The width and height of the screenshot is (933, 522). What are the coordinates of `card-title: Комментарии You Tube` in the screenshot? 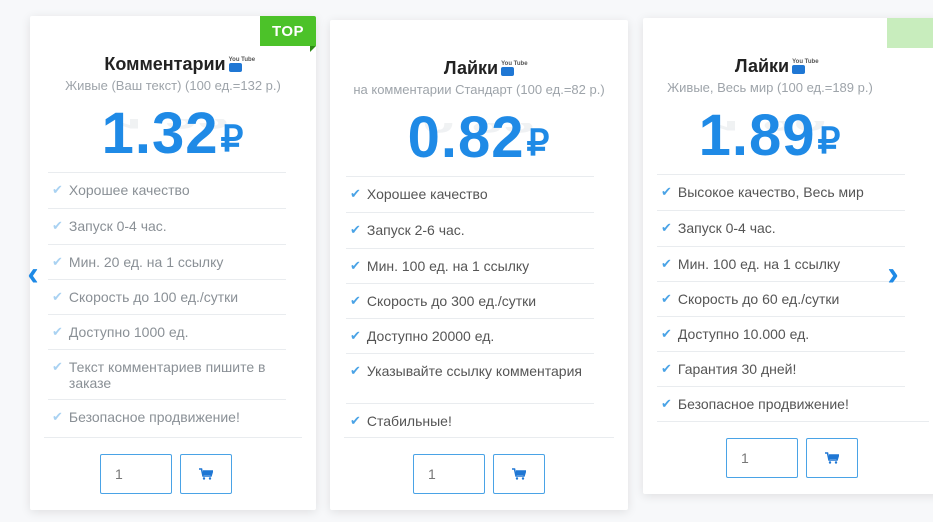 It's located at (173, 64).